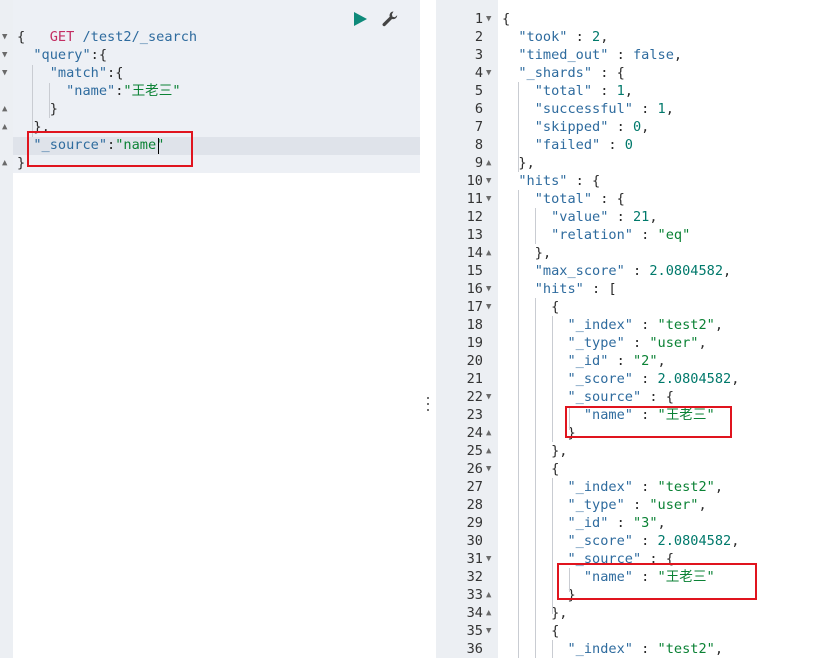 This screenshot has width=831, height=658. I want to click on response-code-line: "hits" : {, so click(559, 181).